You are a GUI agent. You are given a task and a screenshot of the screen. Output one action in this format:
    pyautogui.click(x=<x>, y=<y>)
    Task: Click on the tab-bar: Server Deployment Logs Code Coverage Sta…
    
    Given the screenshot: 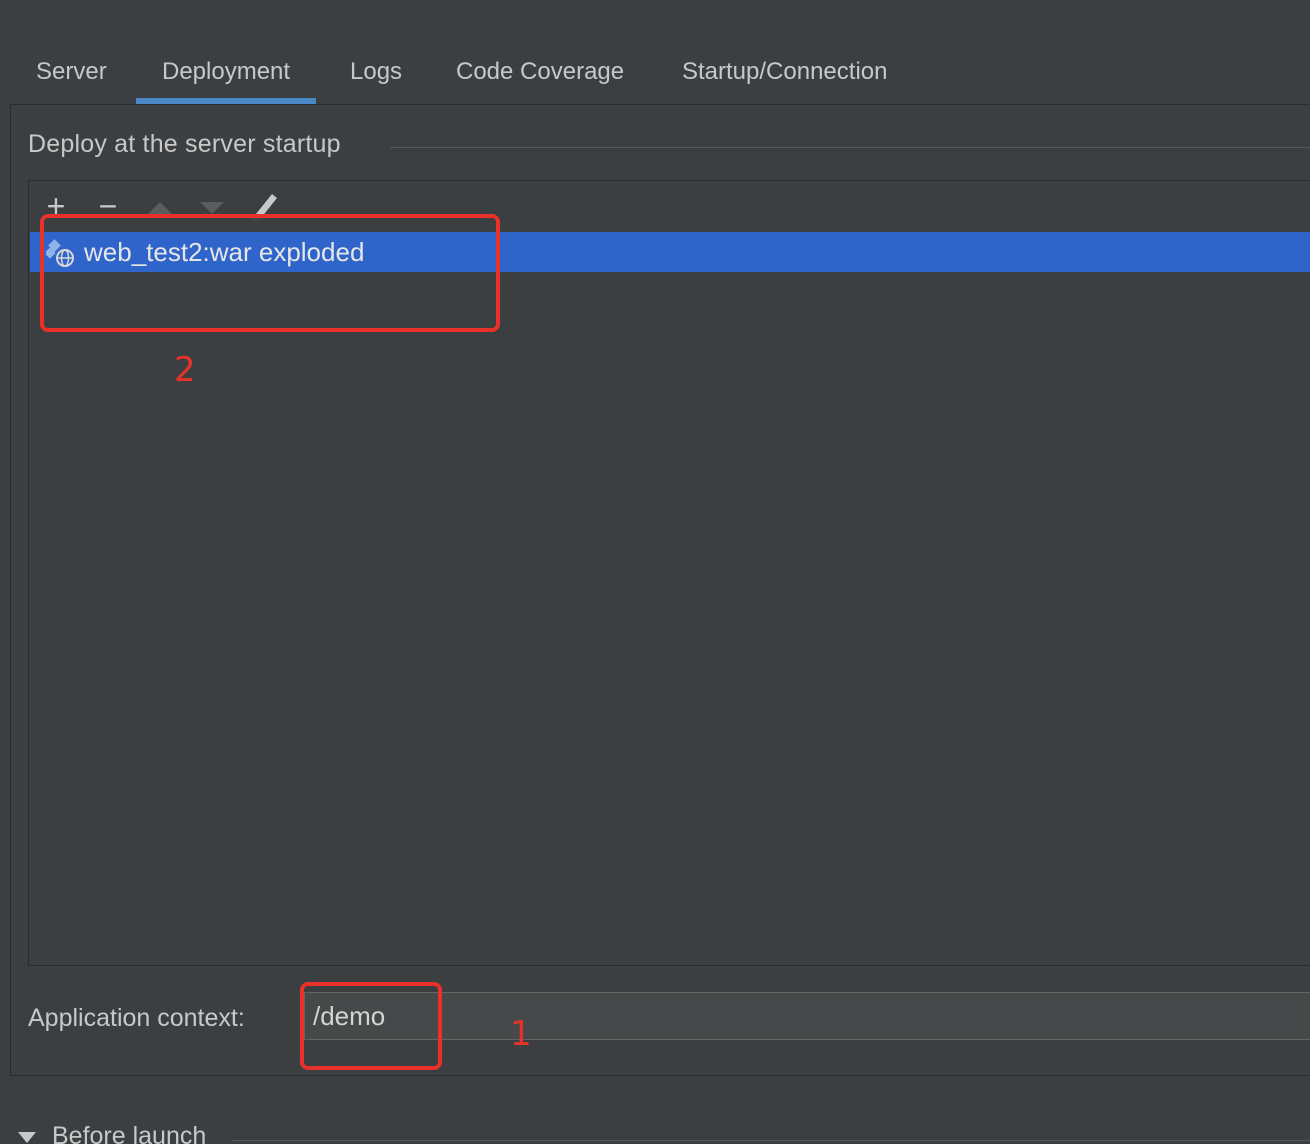 What is the action you would take?
    pyautogui.click(x=655, y=73)
    